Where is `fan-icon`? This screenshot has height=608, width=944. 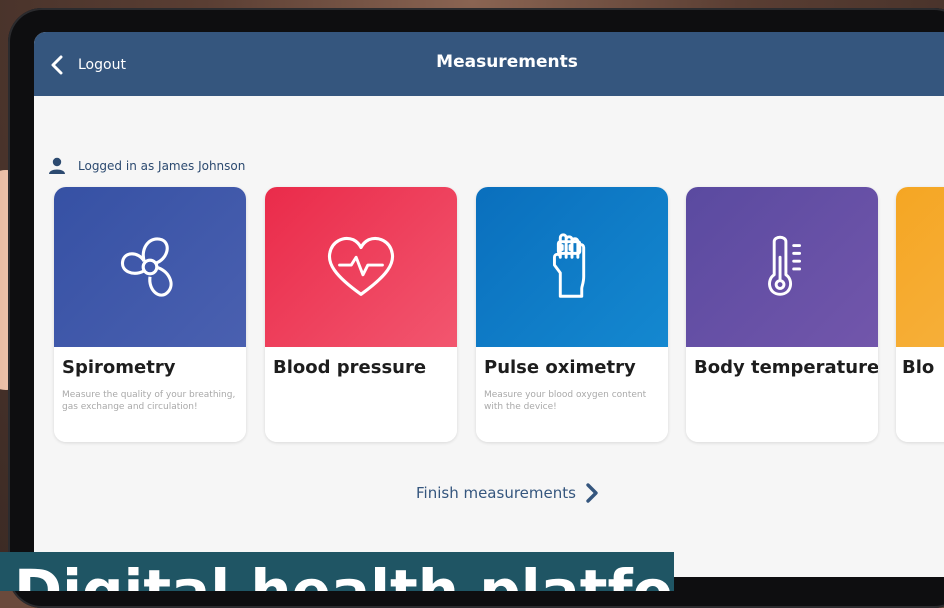 fan-icon is located at coordinates (147, 267).